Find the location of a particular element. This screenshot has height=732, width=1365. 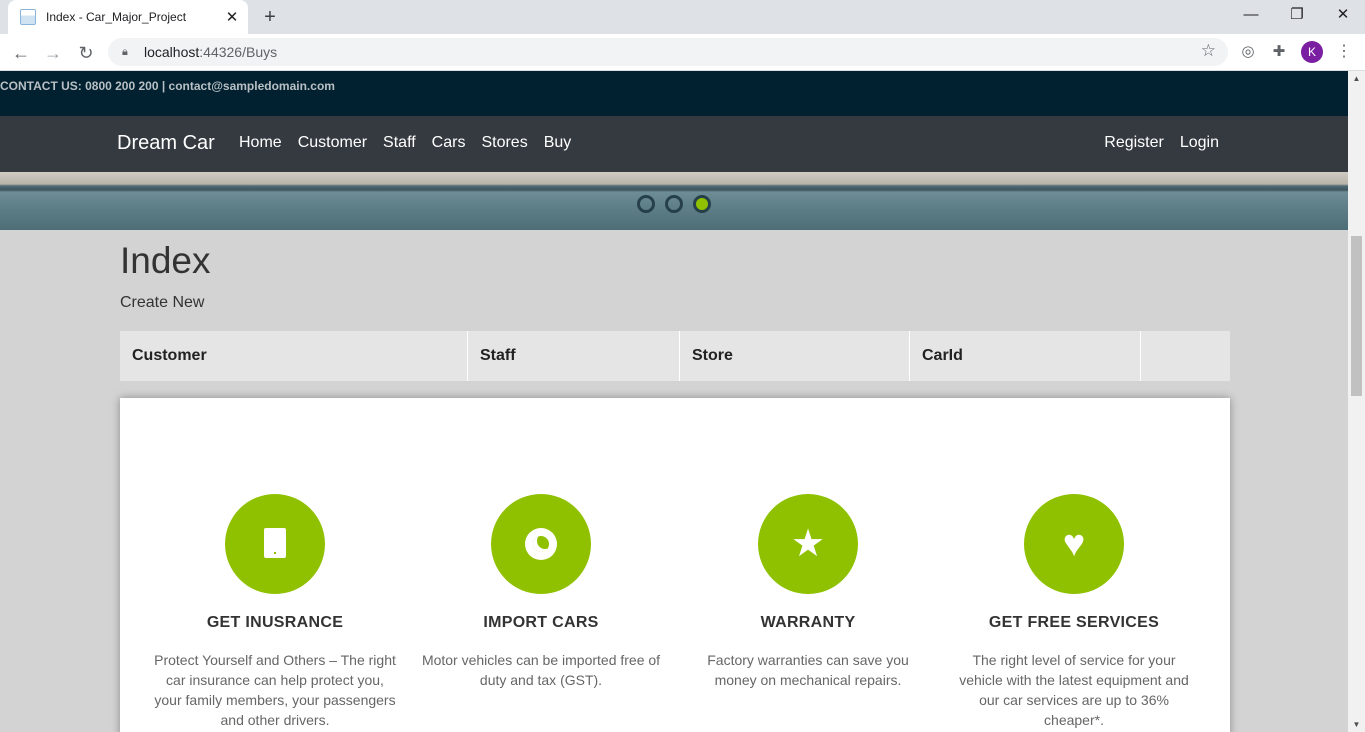

table-header: Customer Staff Store CarId is located at coordinates (675, 356).